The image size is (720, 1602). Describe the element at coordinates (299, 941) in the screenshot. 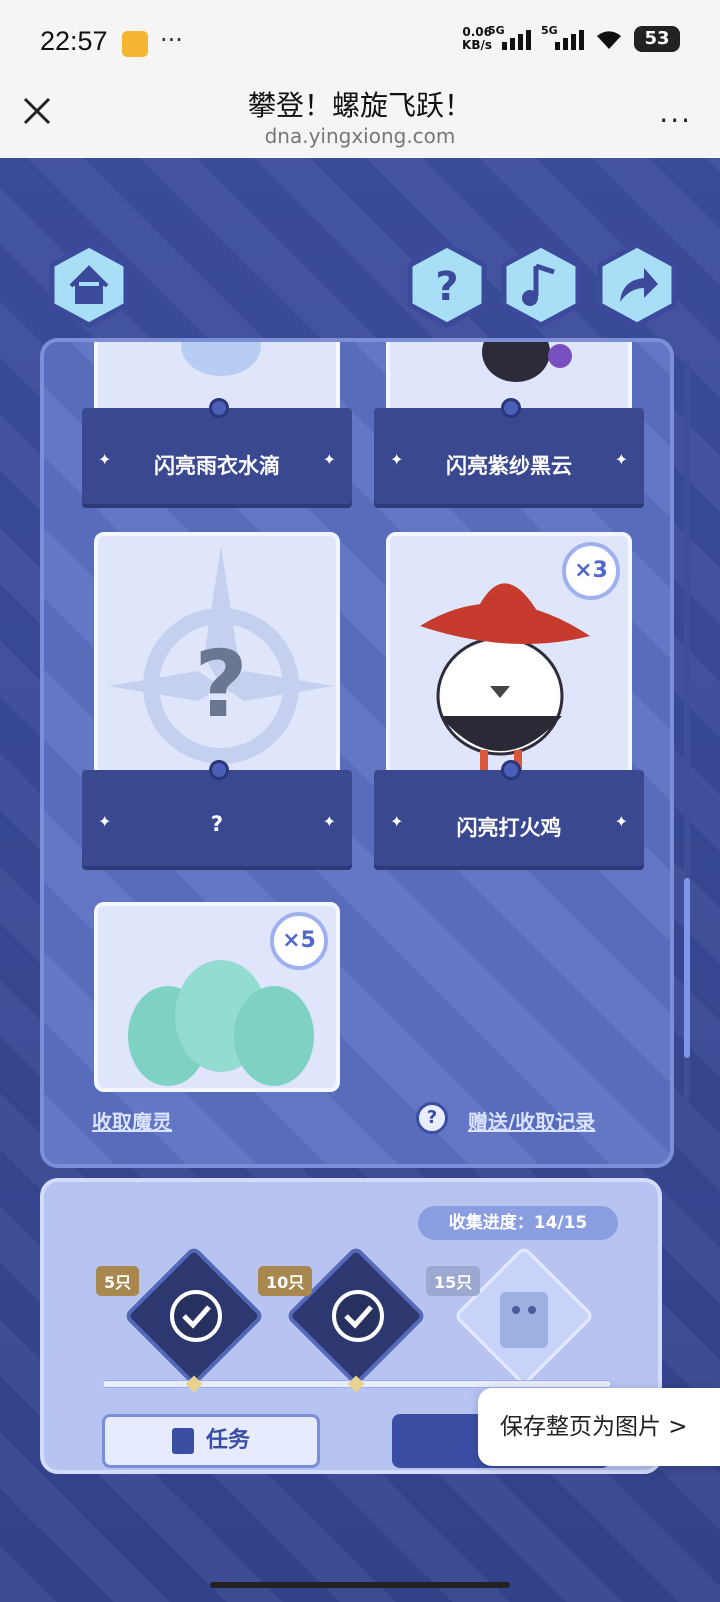

I see `card-count-badge: ×5` at that location.